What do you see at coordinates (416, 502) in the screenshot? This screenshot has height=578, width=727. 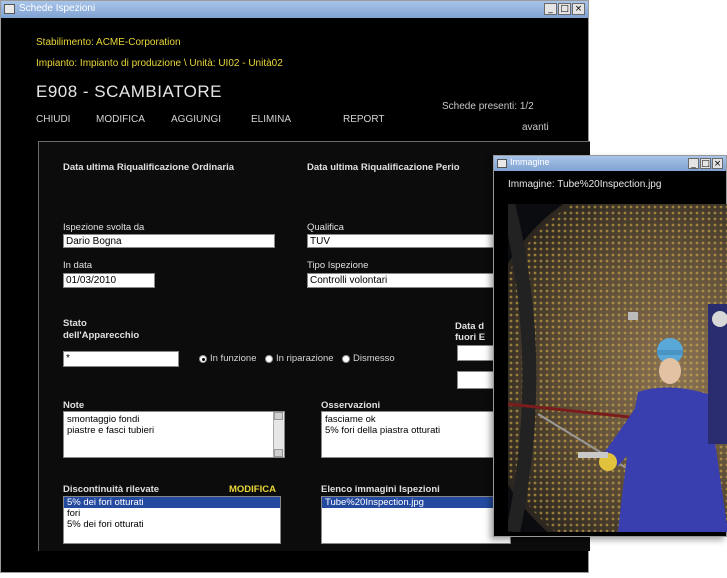 I see `list-item: Tube%20Inspection.jpg` at bounding box center [416, 502].